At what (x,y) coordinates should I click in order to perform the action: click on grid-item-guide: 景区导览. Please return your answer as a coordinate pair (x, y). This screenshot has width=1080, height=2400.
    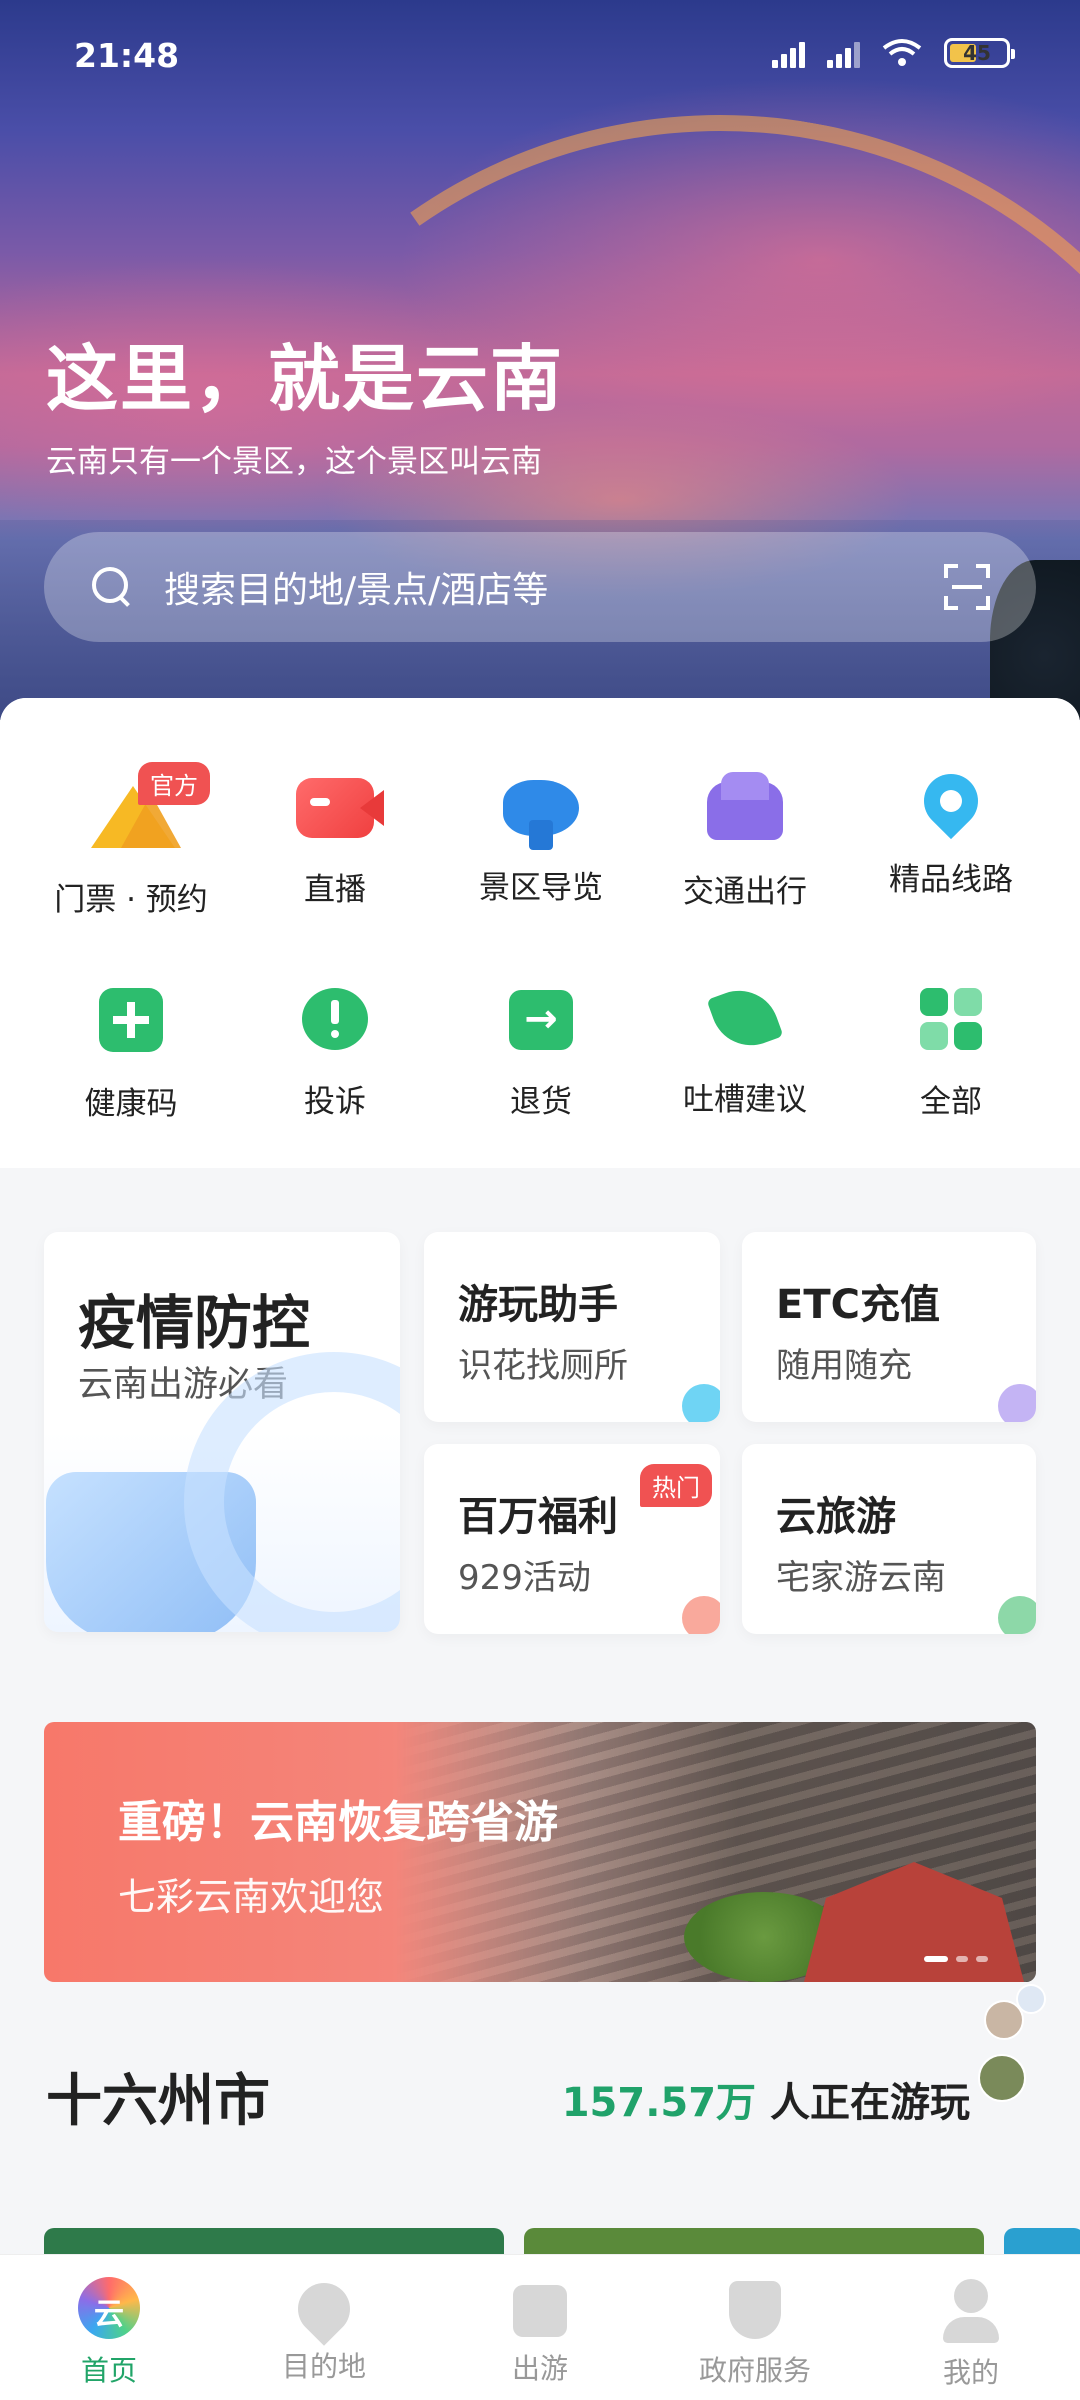
    Looking at the image, I should click on (541, 837).